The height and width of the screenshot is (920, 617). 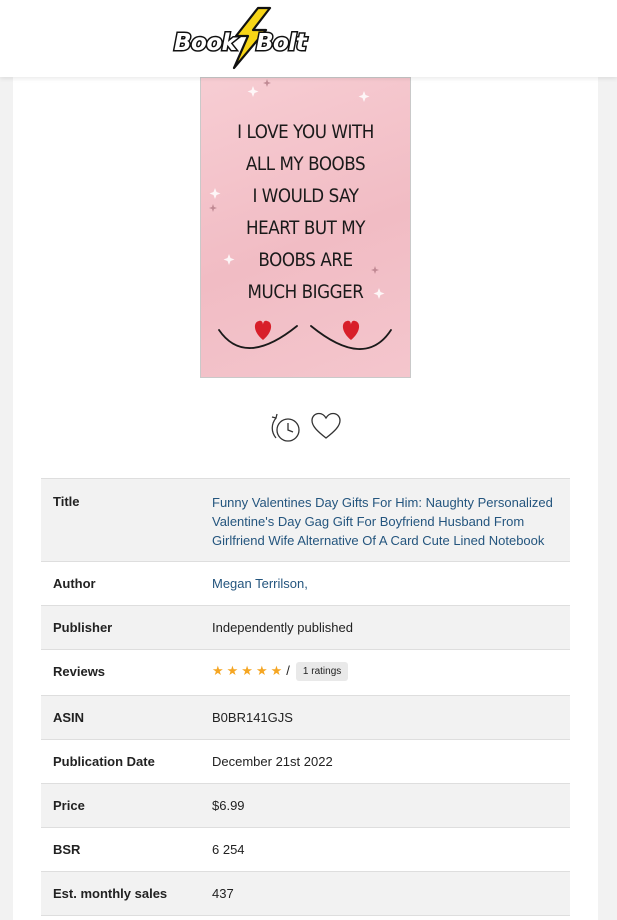 What do you see at coordinates (305, 806) in the screenshot?
I see `detail-row-price: Price $6.99` at bounding box center [305, 806].